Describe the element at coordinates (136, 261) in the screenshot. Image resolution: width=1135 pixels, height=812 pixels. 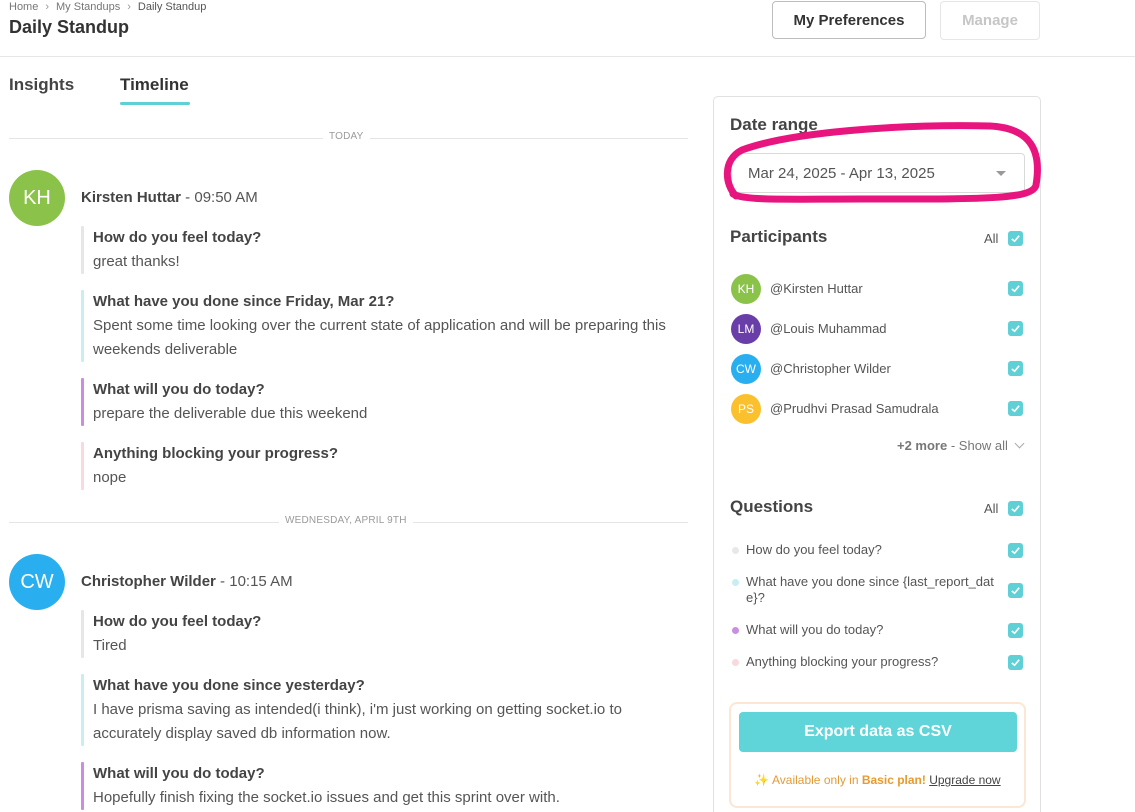
I see `answer-text: great thanks!` at that location.